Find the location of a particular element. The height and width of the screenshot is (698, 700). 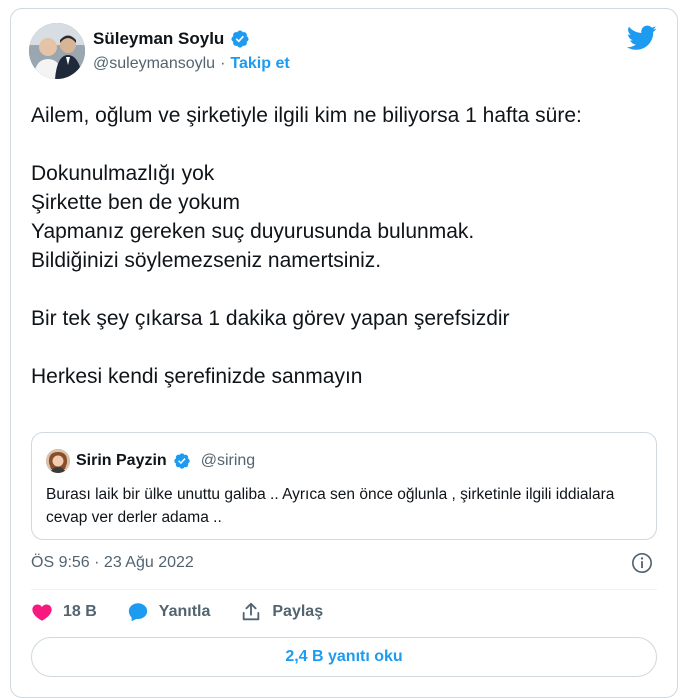

verified-badge-icon is located at coordinates (240, 39).